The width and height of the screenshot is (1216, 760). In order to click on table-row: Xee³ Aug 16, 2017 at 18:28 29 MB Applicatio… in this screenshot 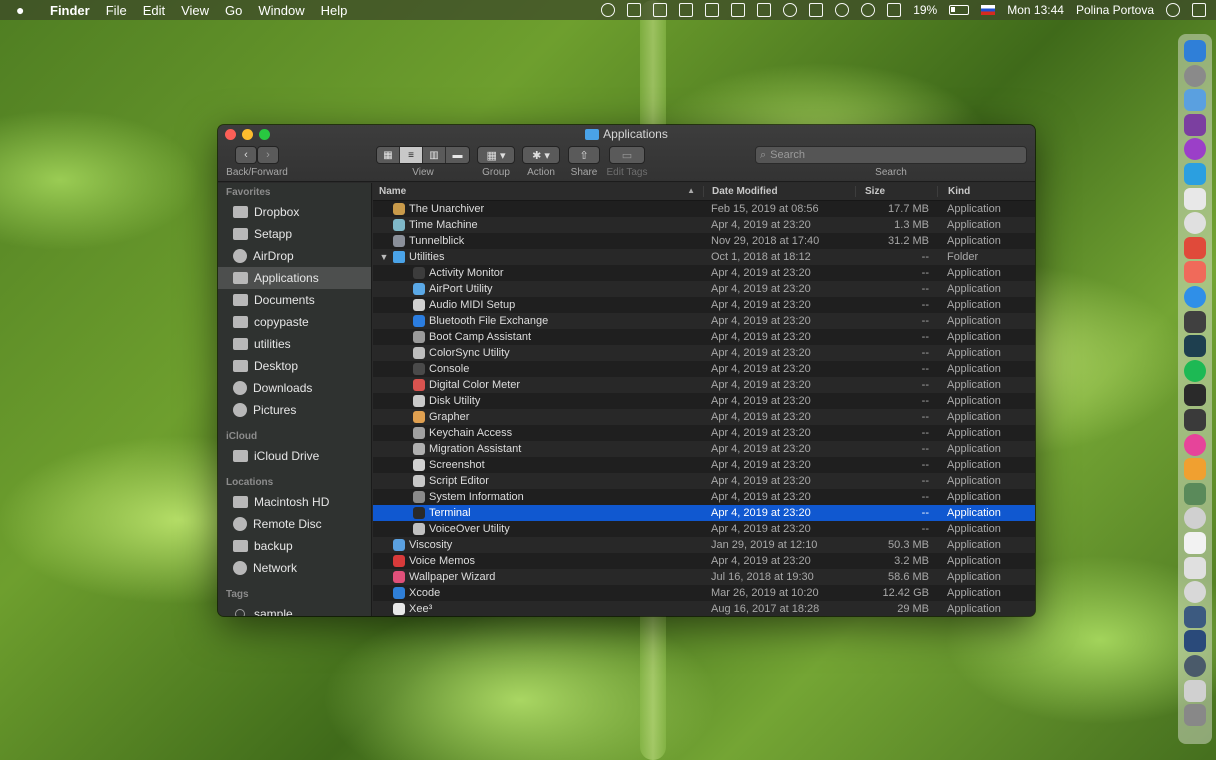, I will do `click(704, 608)`.